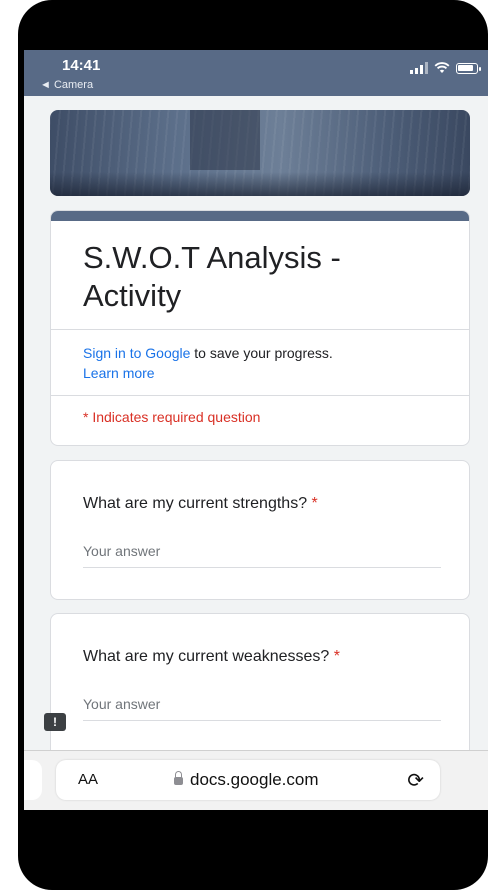  What do you see at coordinates (178, 778) in the screenshot?
I see `lock-icon` at bounding box center [178, 778].